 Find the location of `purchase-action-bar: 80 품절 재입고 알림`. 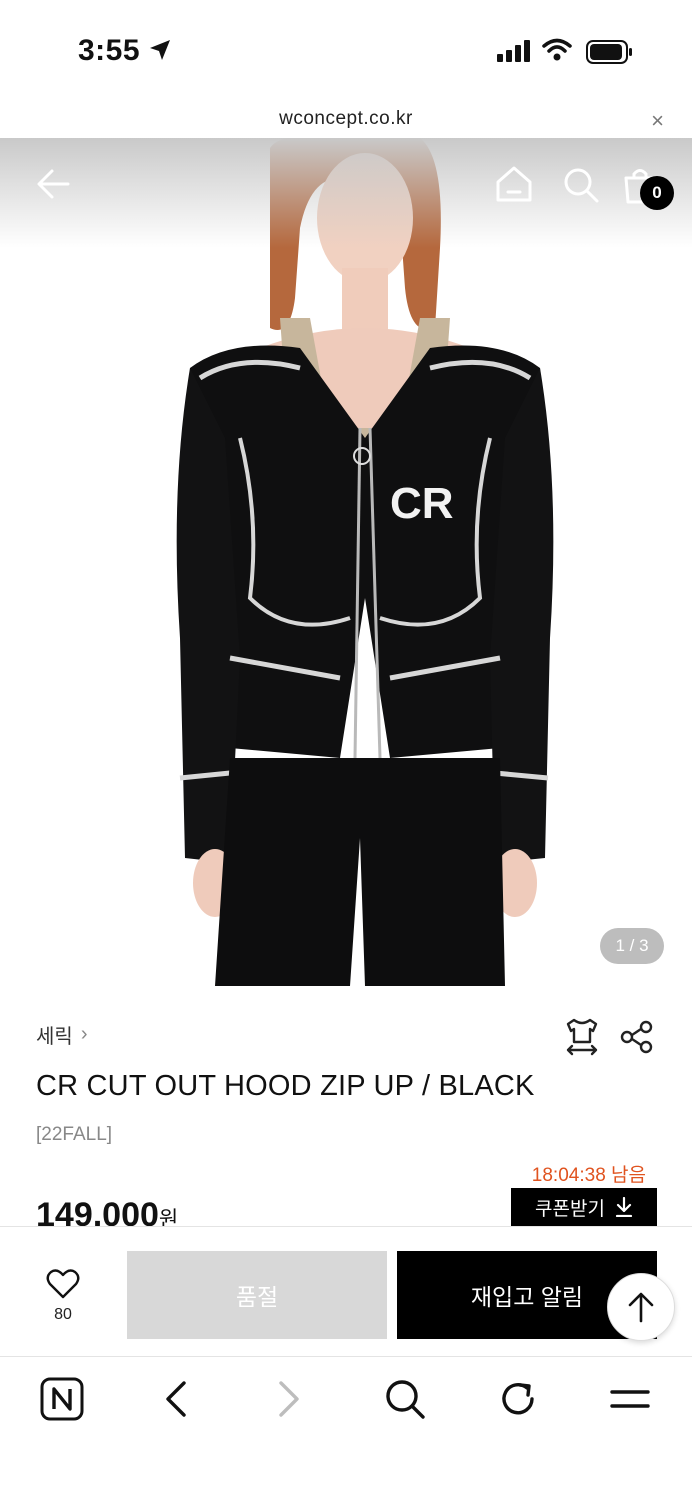

purchase-action-bar: 80 품절 재입고 알림 is located at coordinates (346, 1291).